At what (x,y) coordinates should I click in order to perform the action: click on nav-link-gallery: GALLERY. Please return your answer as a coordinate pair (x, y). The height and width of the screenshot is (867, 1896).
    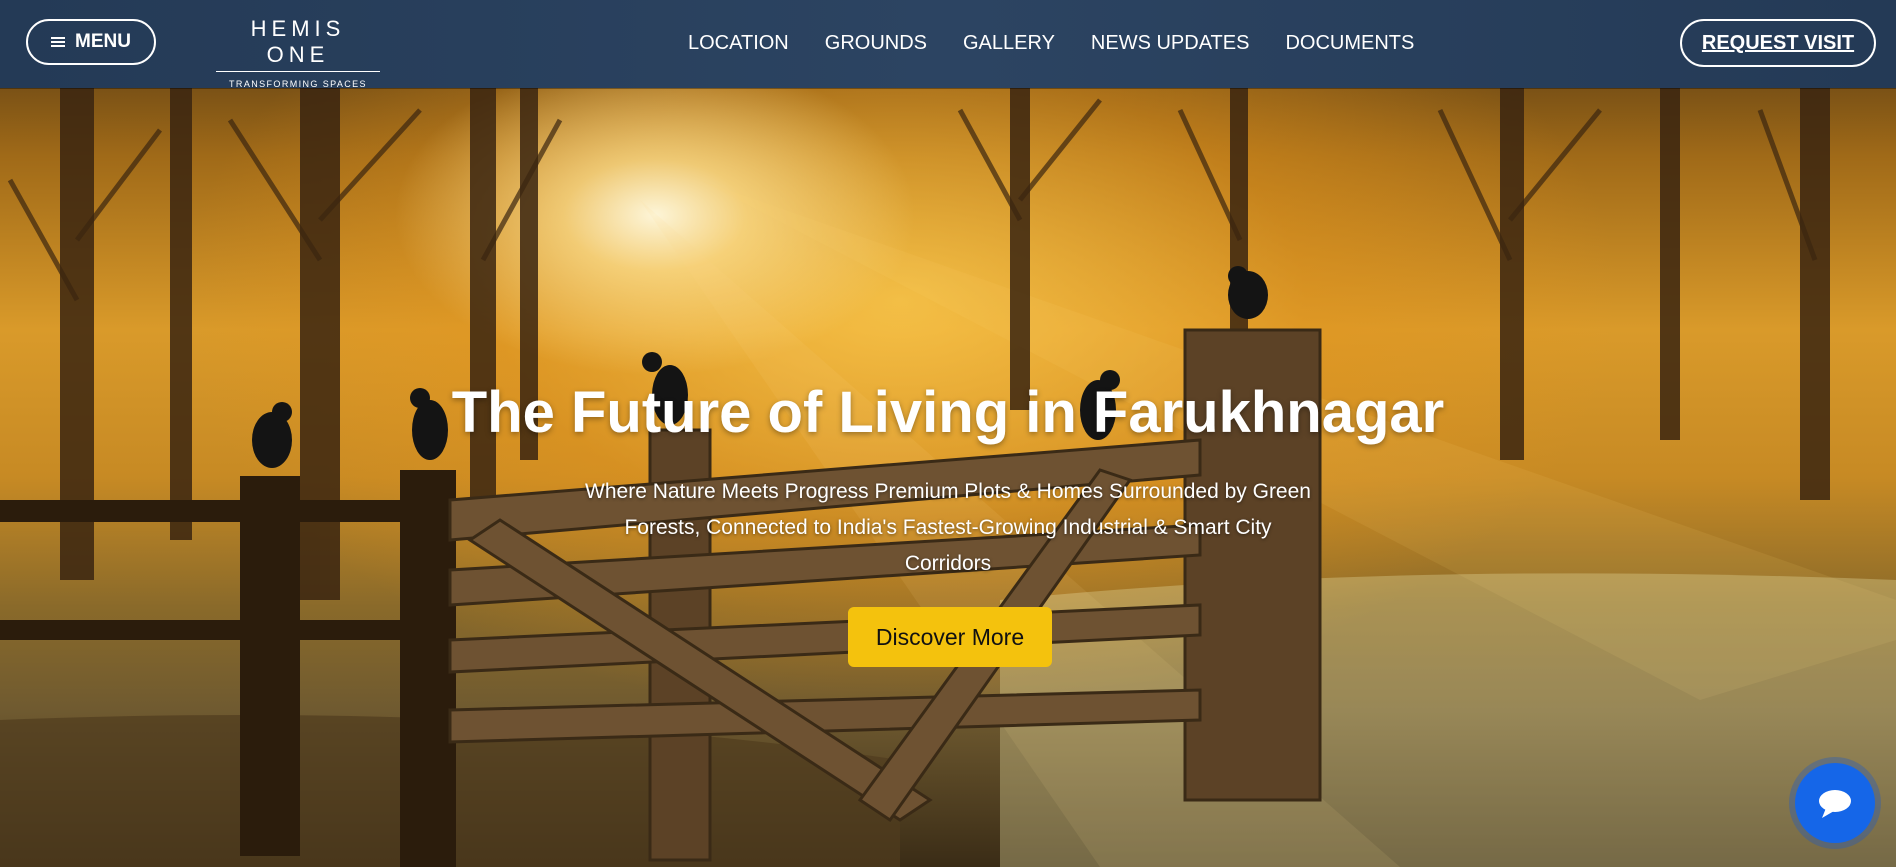
    Looking at the image, I should click on (1009, 43).